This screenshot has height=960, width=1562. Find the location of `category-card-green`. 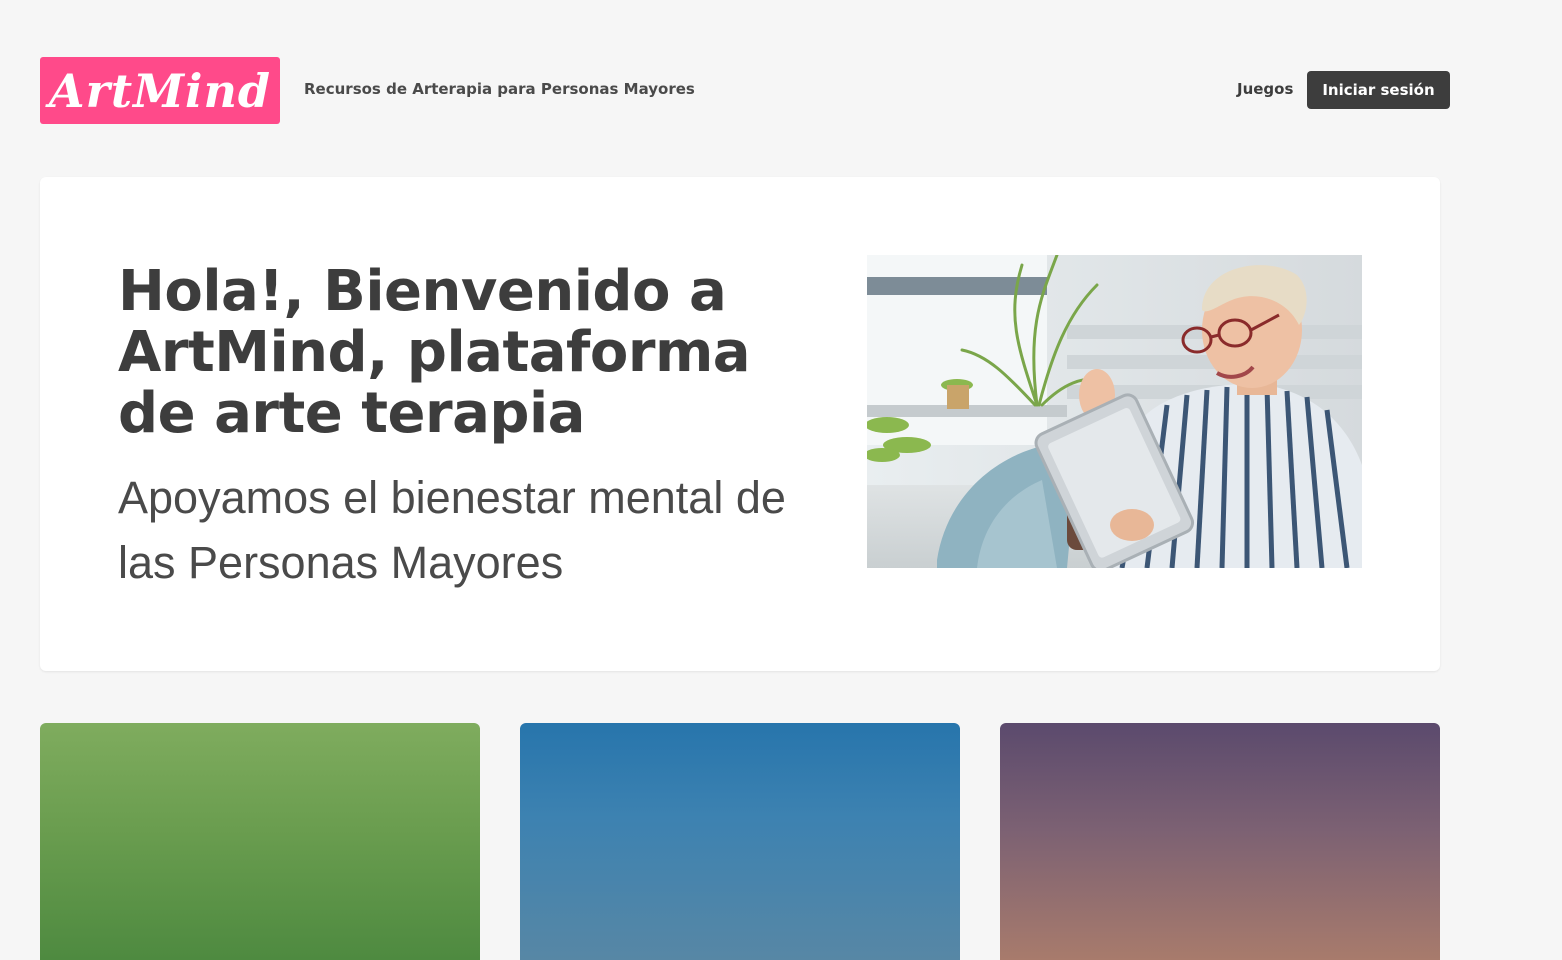

category-card-green is located at coordinates (260, 841).